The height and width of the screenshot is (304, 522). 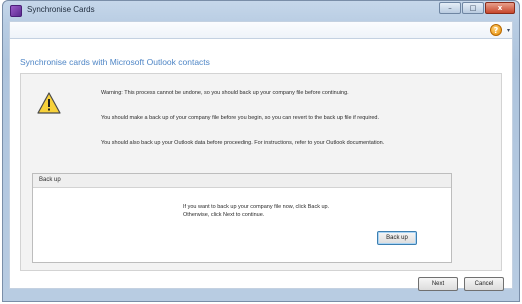 I want to click on app-icon, so click(x=16, y=11).